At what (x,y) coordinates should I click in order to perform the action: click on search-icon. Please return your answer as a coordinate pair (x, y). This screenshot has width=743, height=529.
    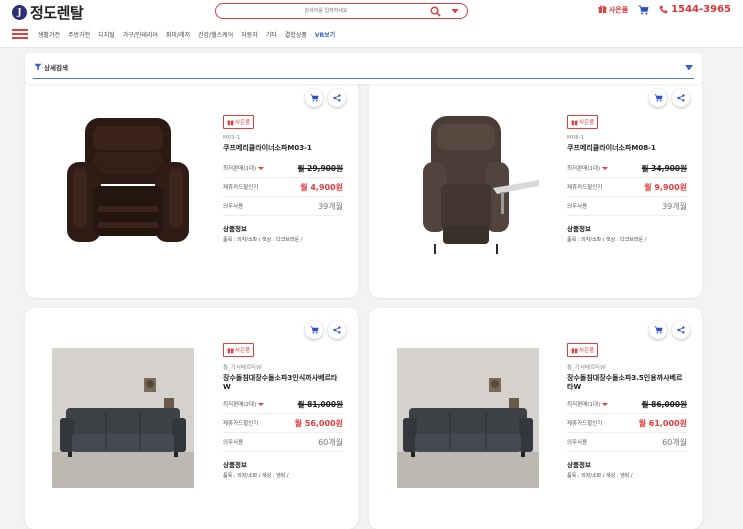
    Looking at the image, I should click on (435, 11).